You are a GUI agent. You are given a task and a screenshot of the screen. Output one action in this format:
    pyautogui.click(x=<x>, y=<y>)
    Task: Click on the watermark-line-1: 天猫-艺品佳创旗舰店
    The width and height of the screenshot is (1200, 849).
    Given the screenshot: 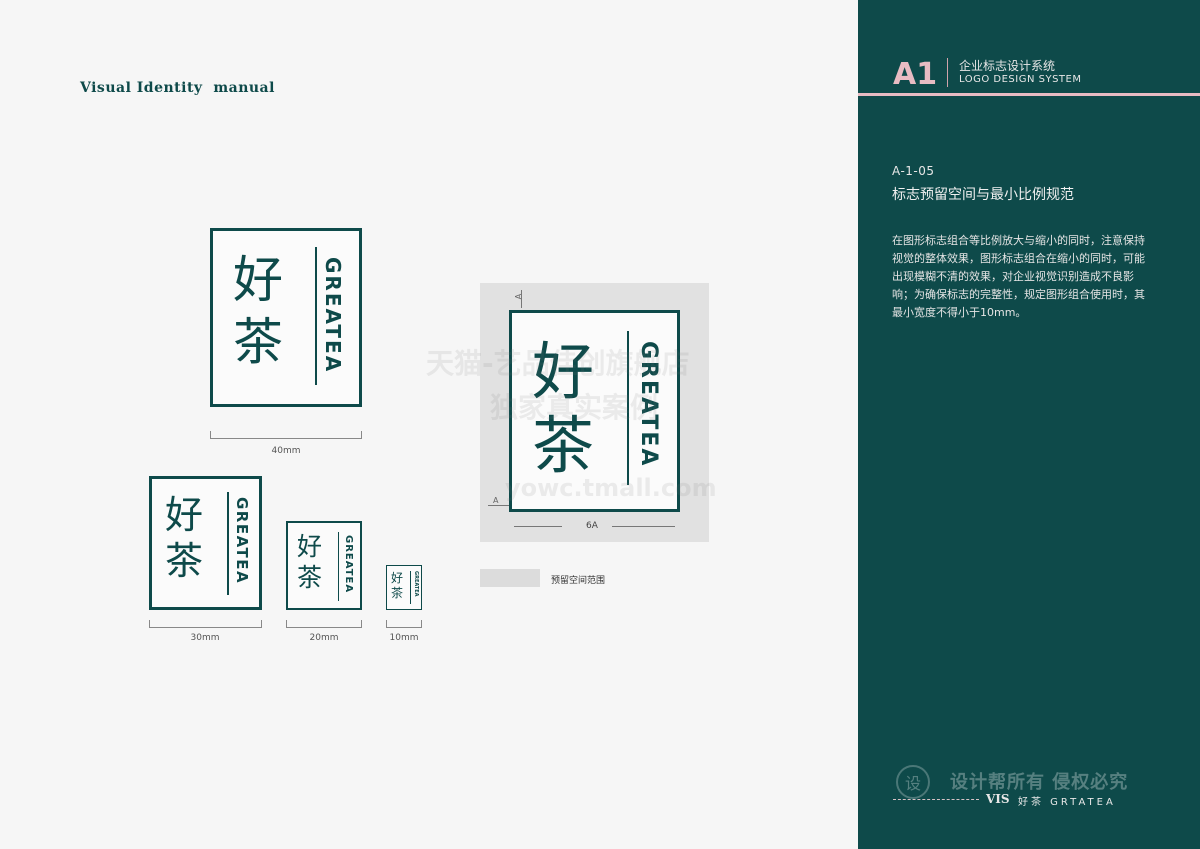 What is the action you would take?
    pyautogui.click(x=558, y=363)
    